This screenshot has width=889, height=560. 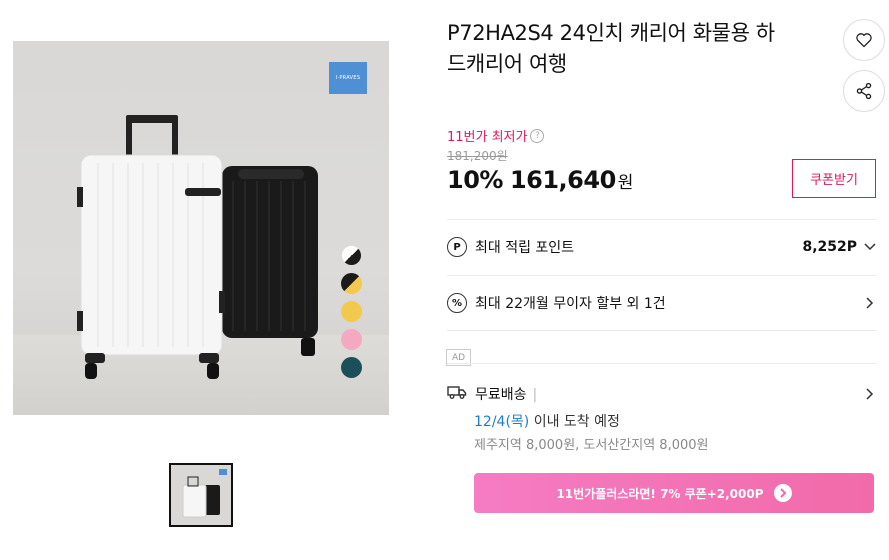 I want to click on color-swatch-yellow, so click(x=351, y=311).